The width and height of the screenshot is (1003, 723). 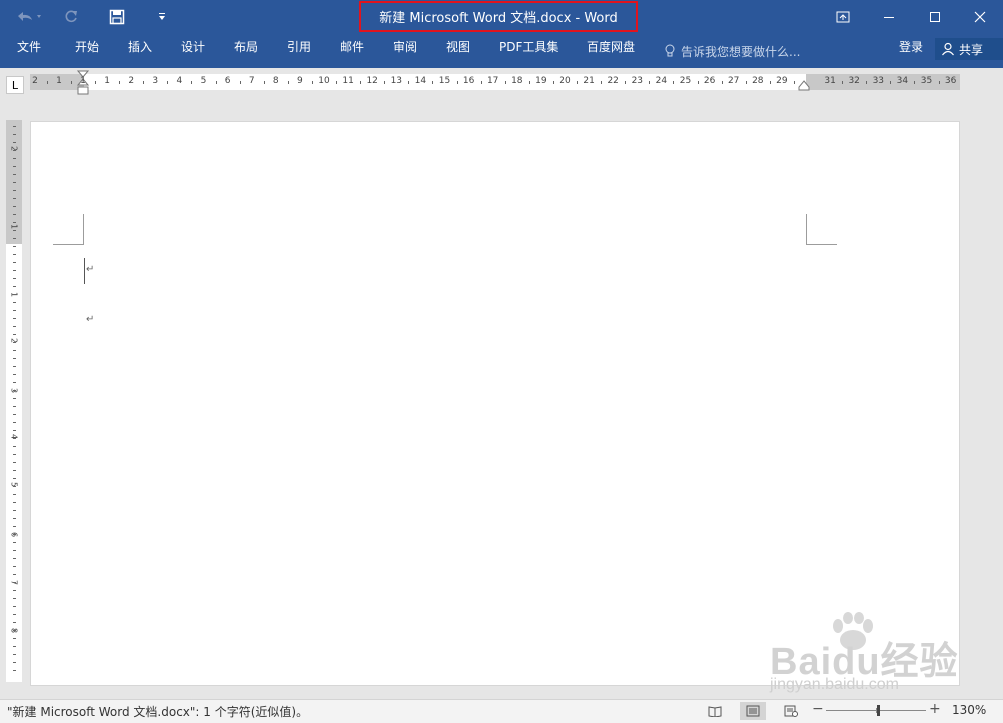 I want to click on ruler-number: 34, so click(x=902, y=81).